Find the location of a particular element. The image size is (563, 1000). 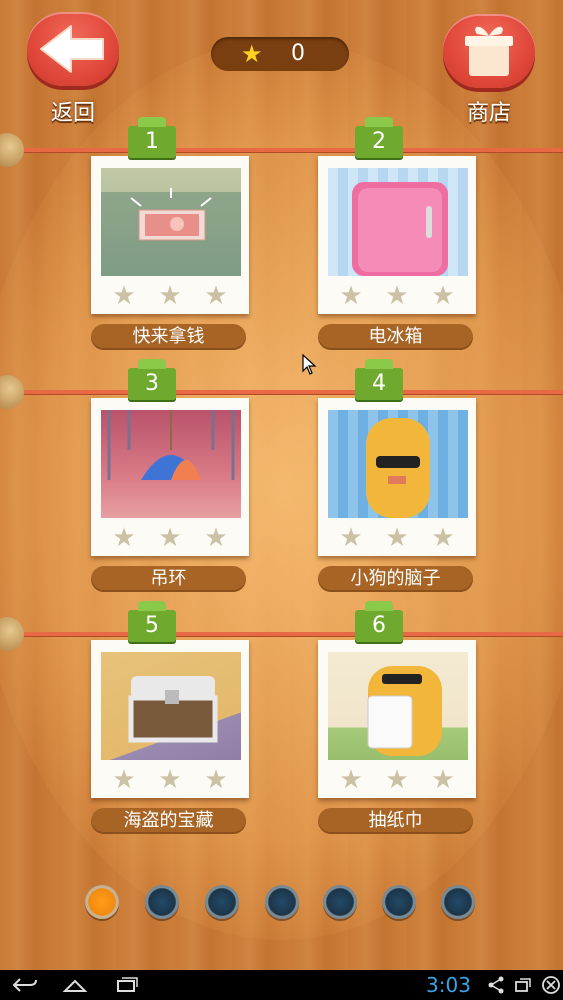

share-icon is located at coordinates (496, 985).